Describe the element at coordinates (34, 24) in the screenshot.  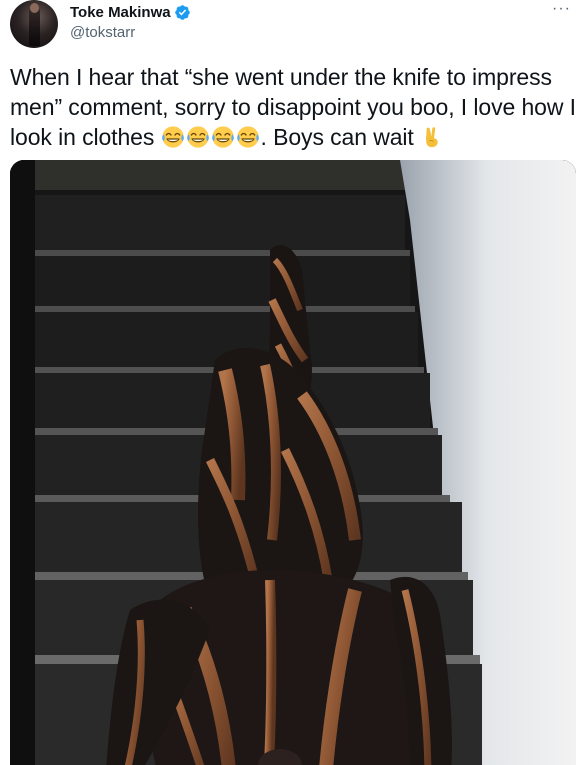
I see `avatar` at that location.